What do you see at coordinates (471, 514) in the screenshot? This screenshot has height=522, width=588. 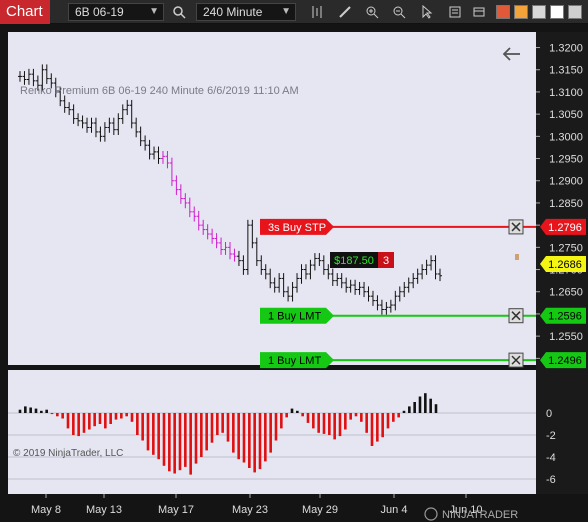 I see `ninjatrader-logo: NINJATRADER` at bounding box center [471, 514].